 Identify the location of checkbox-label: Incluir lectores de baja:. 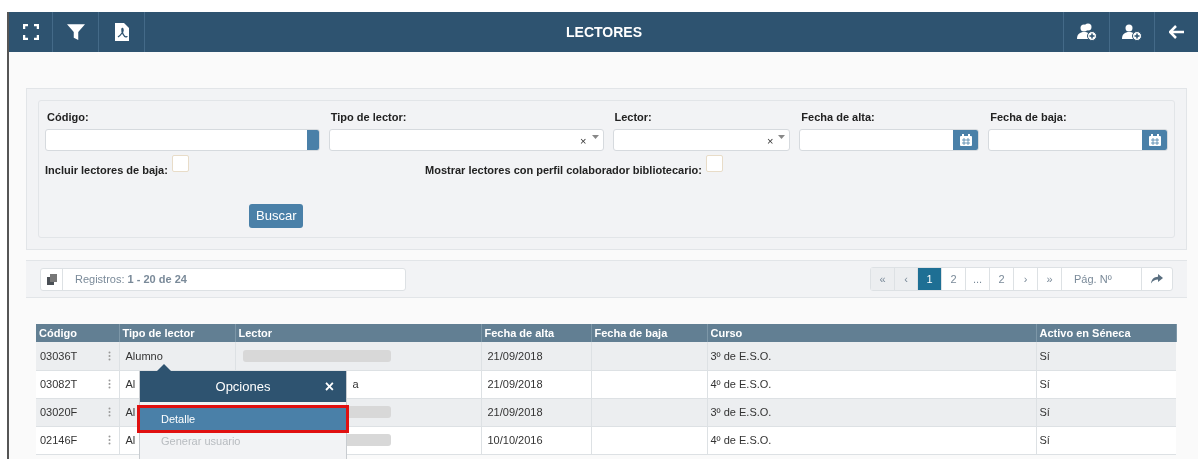
(106, 170).